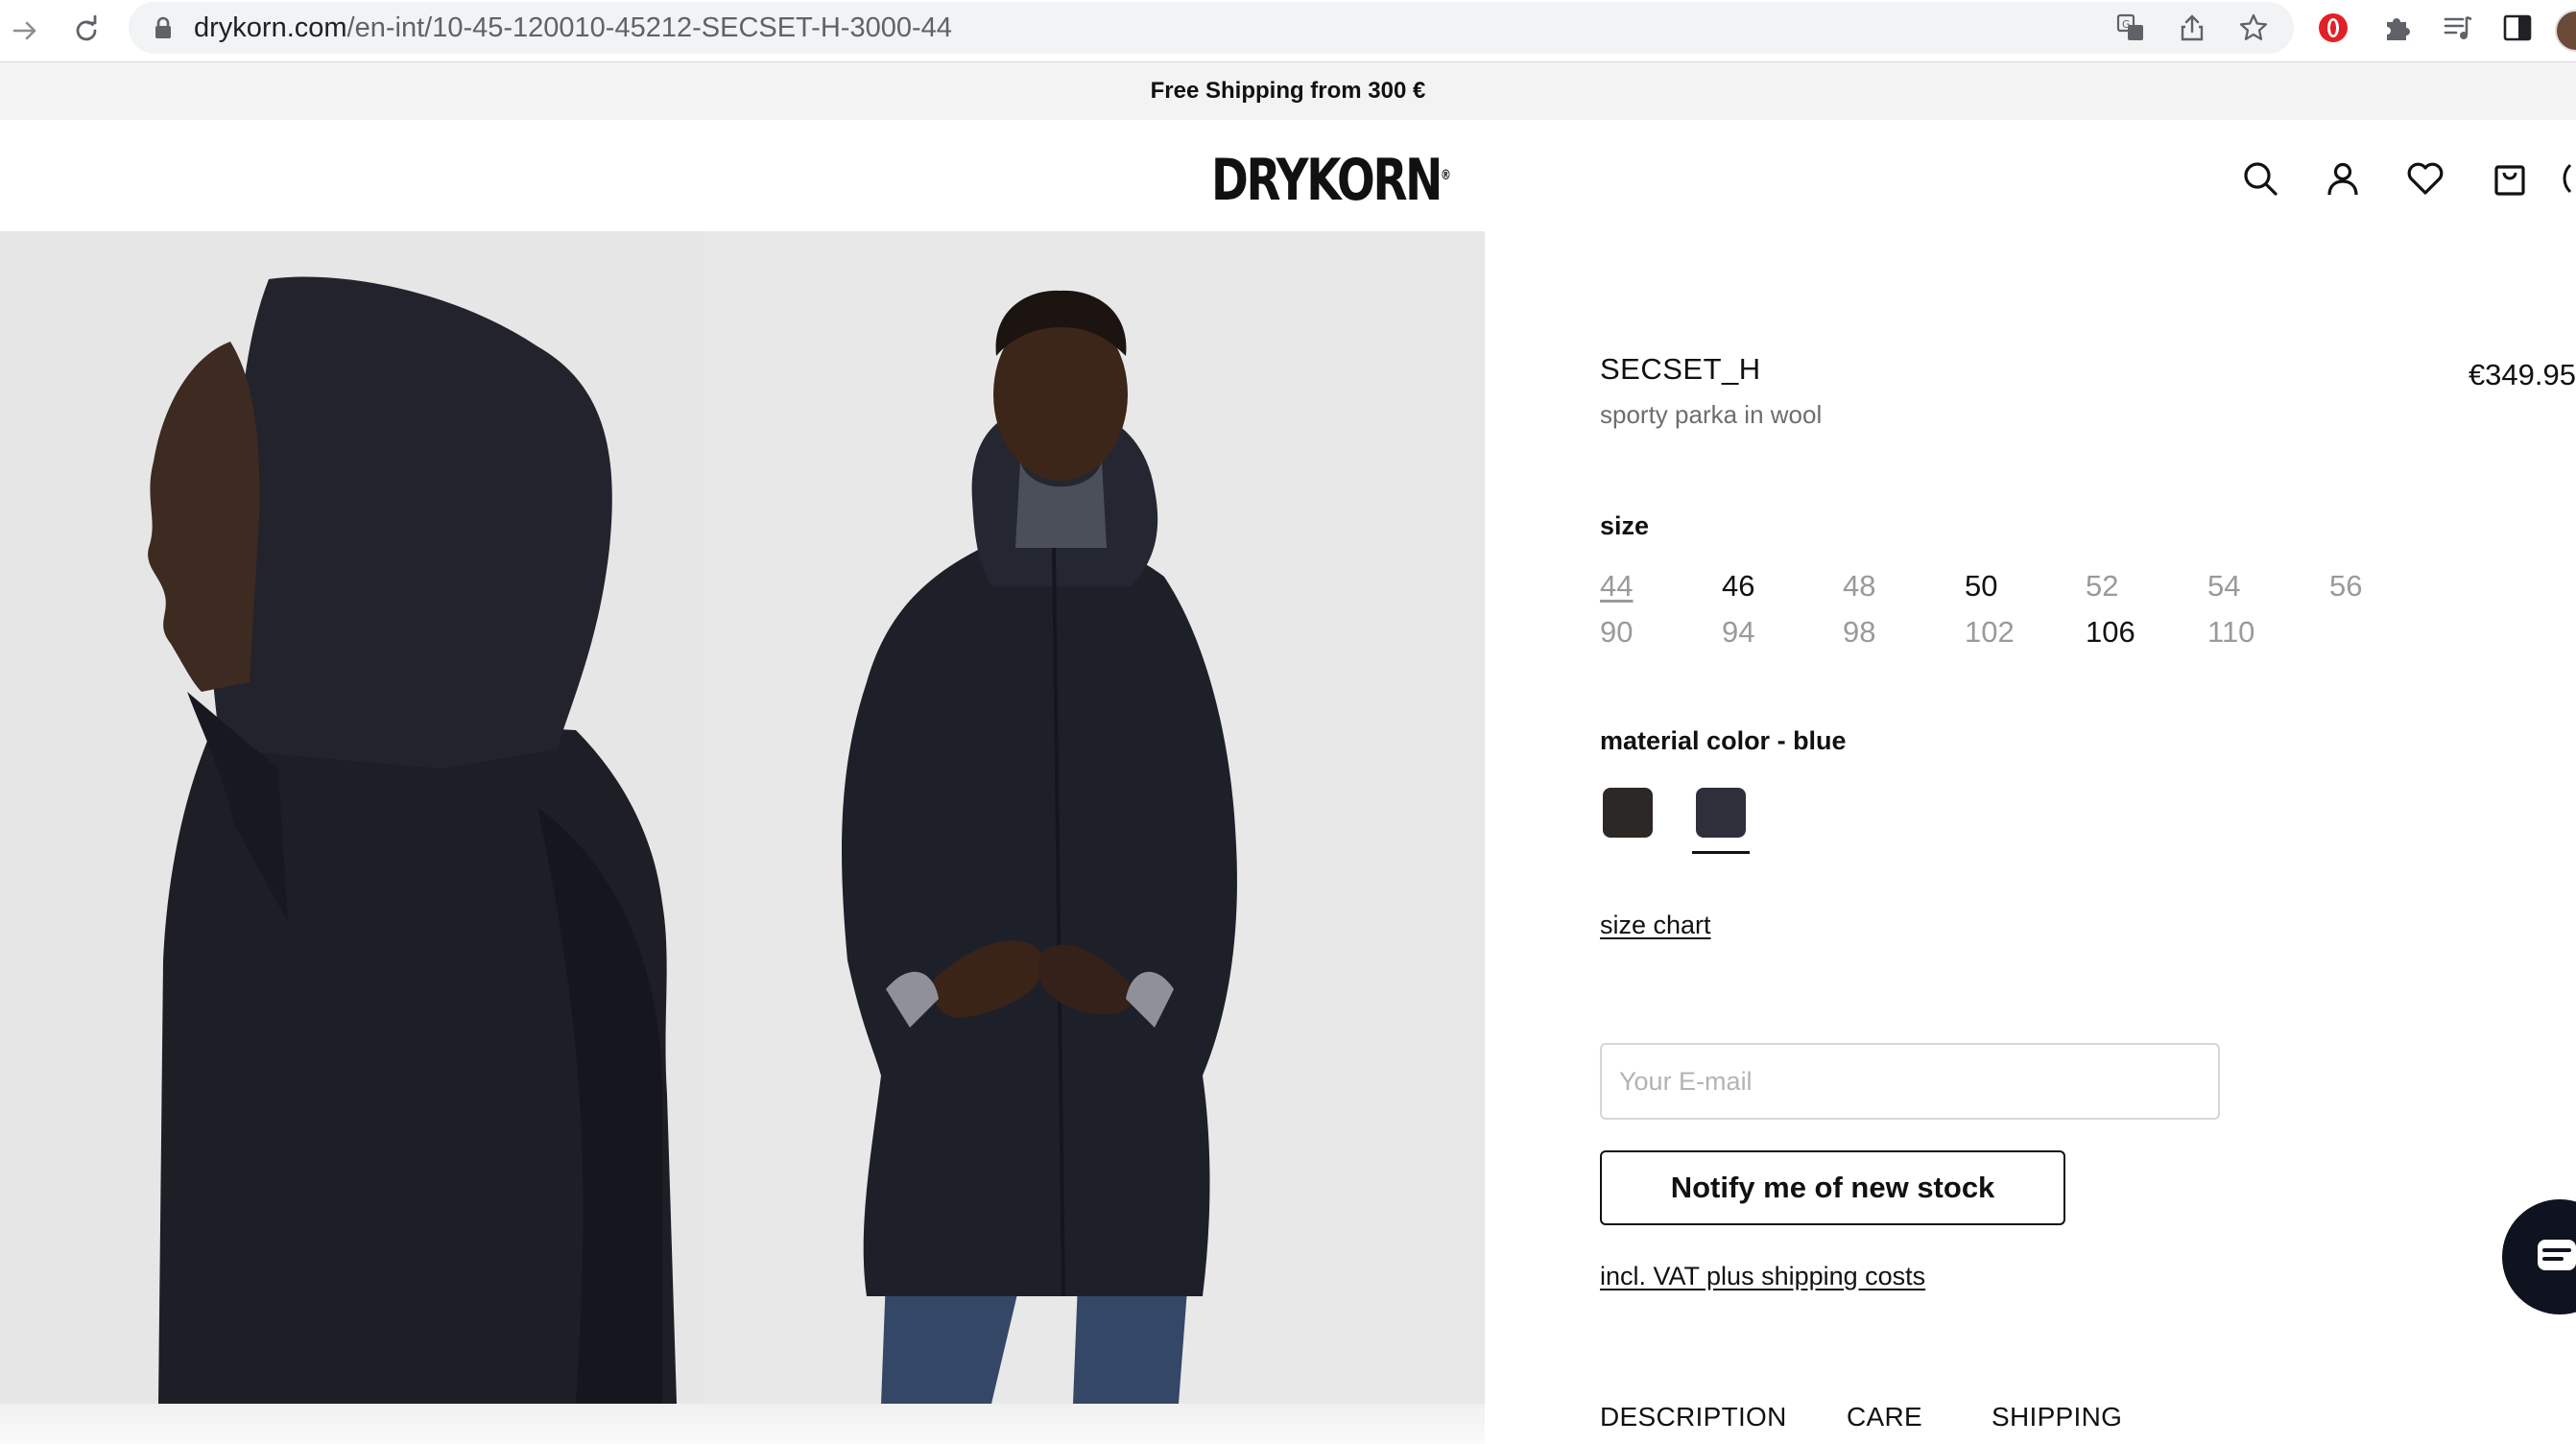  What do you see at coordinates (1617, 632) in the screenshot?
I see `size-us: 90` at bounding box center [1617, 632].